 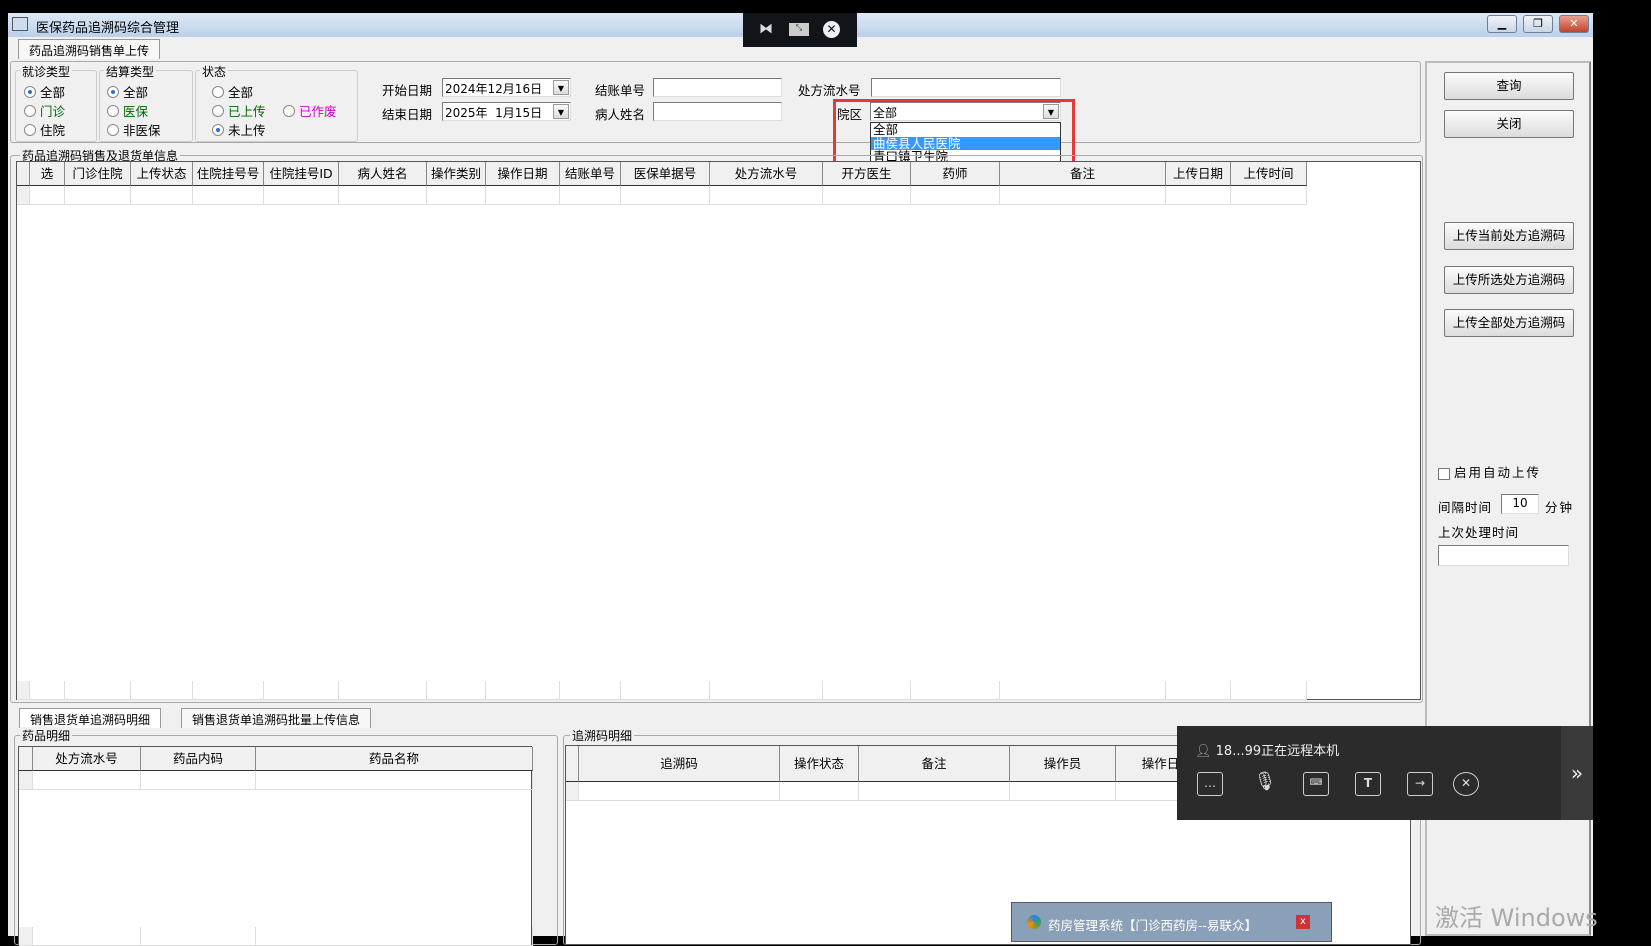 What do you see at coordinates (1574, 24) in the screenshot?
I see `close-window-button: ✕` at bounding box center [1574, 24].